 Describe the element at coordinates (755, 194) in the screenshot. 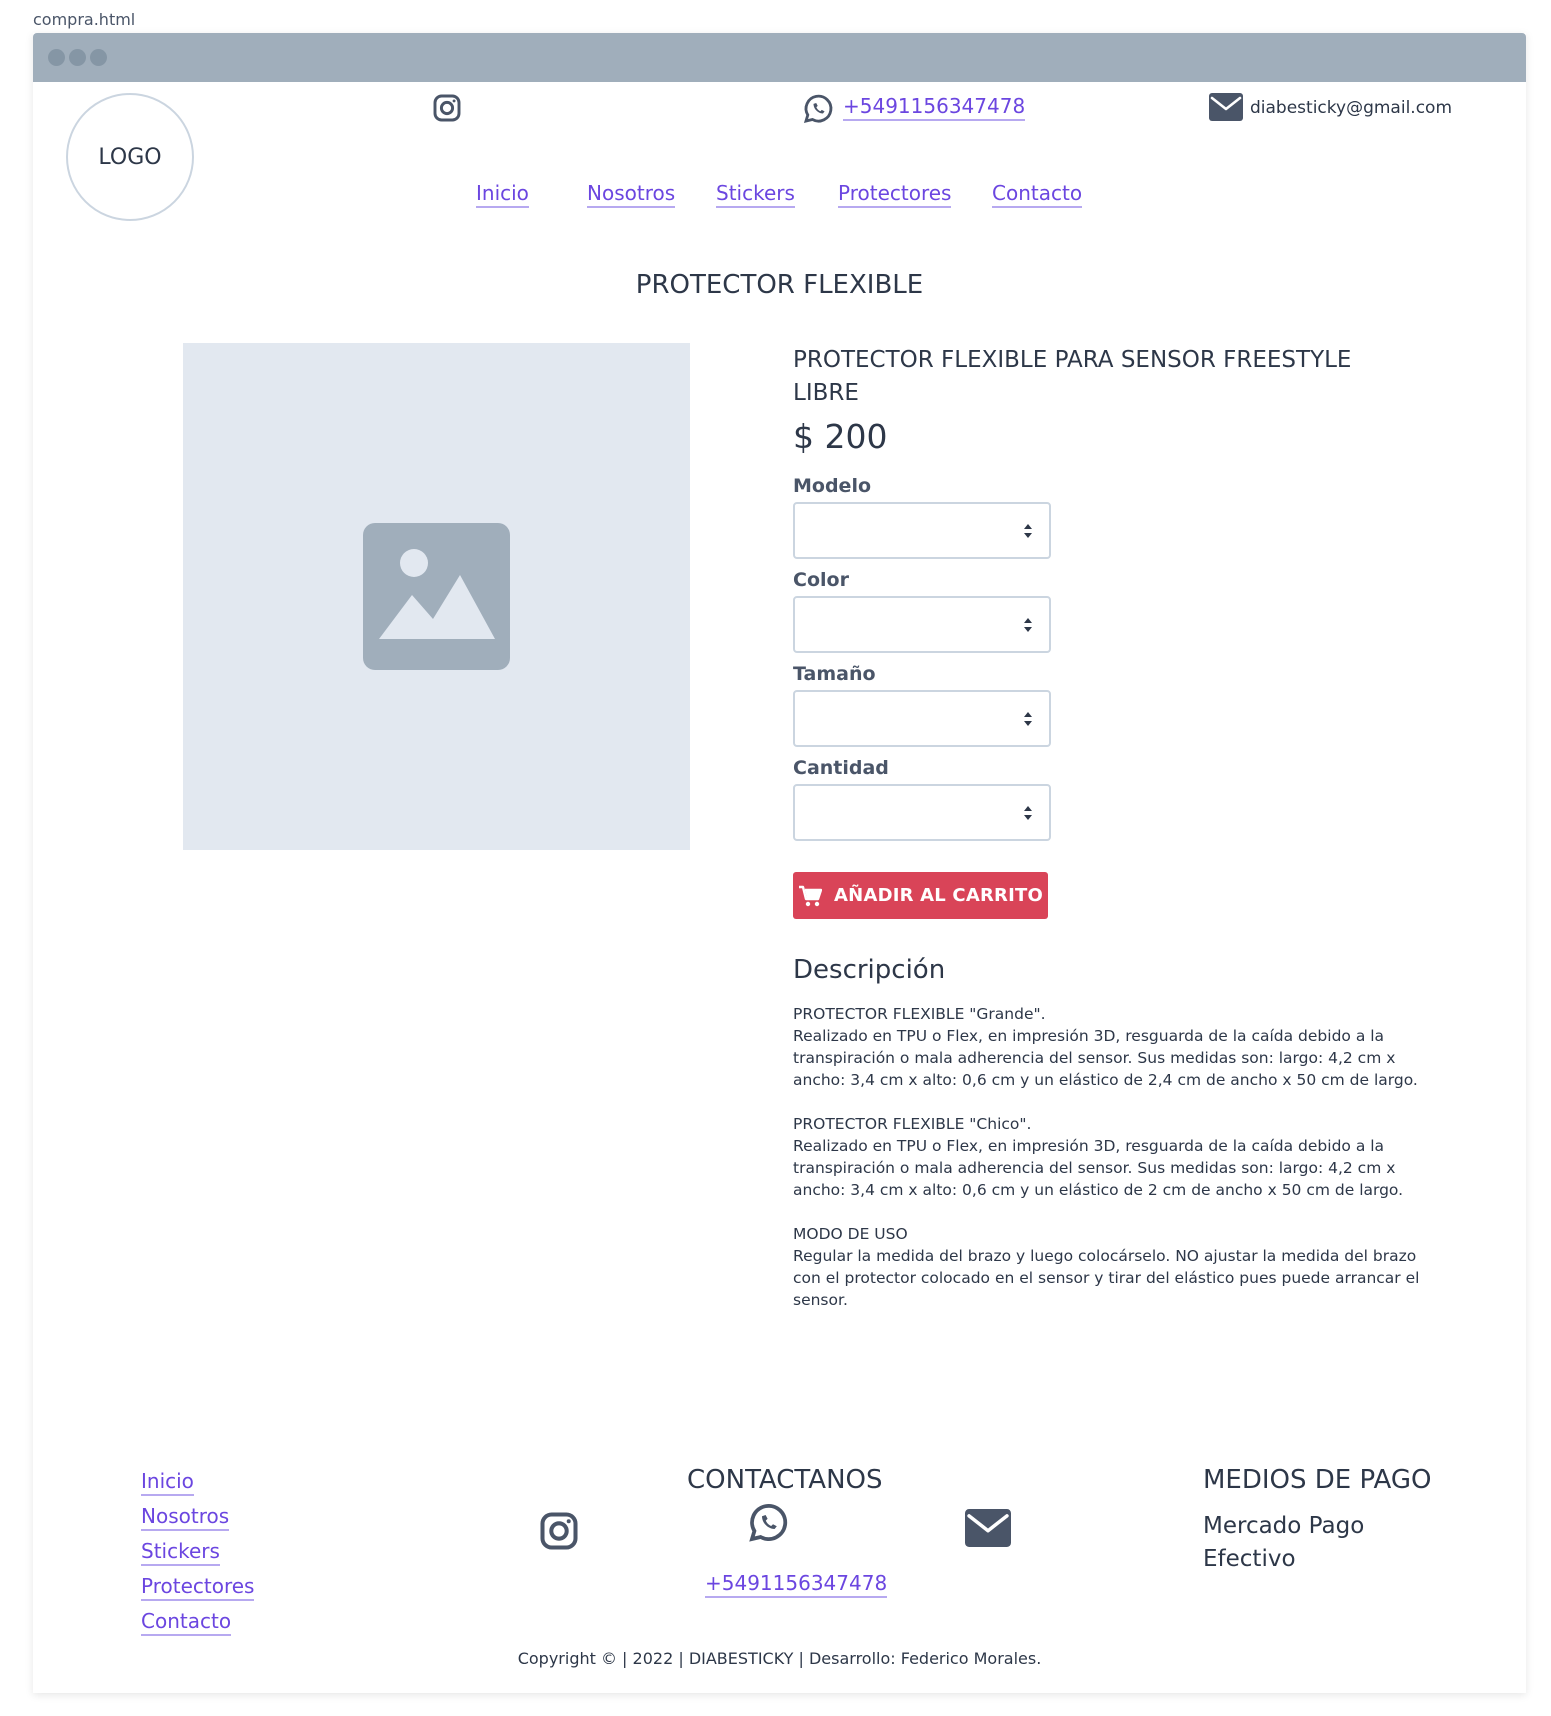

I see `nav-item-stickers: Stickers` at that location.